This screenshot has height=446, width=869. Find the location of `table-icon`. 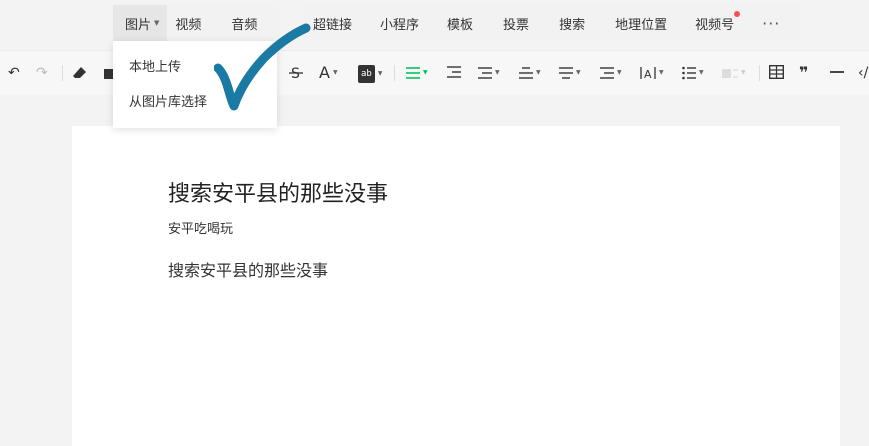

table-icon is located at coordinates (776, 72).